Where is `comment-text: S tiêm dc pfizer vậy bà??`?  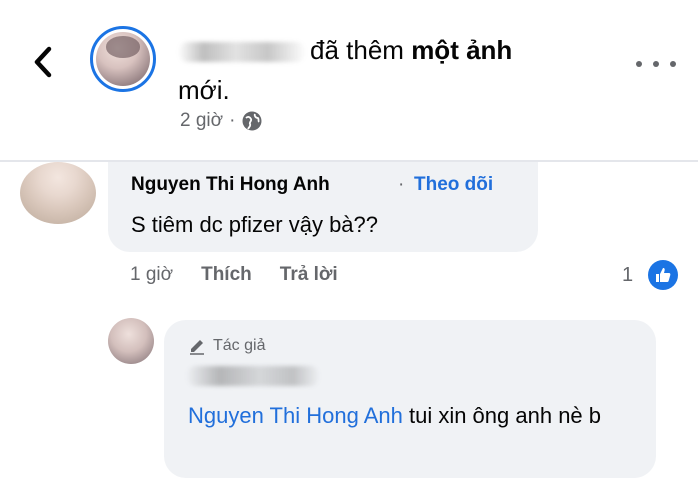
comment-text: S tiêm dc pfizer vậy bà?? is located at coordinates (255, 224).